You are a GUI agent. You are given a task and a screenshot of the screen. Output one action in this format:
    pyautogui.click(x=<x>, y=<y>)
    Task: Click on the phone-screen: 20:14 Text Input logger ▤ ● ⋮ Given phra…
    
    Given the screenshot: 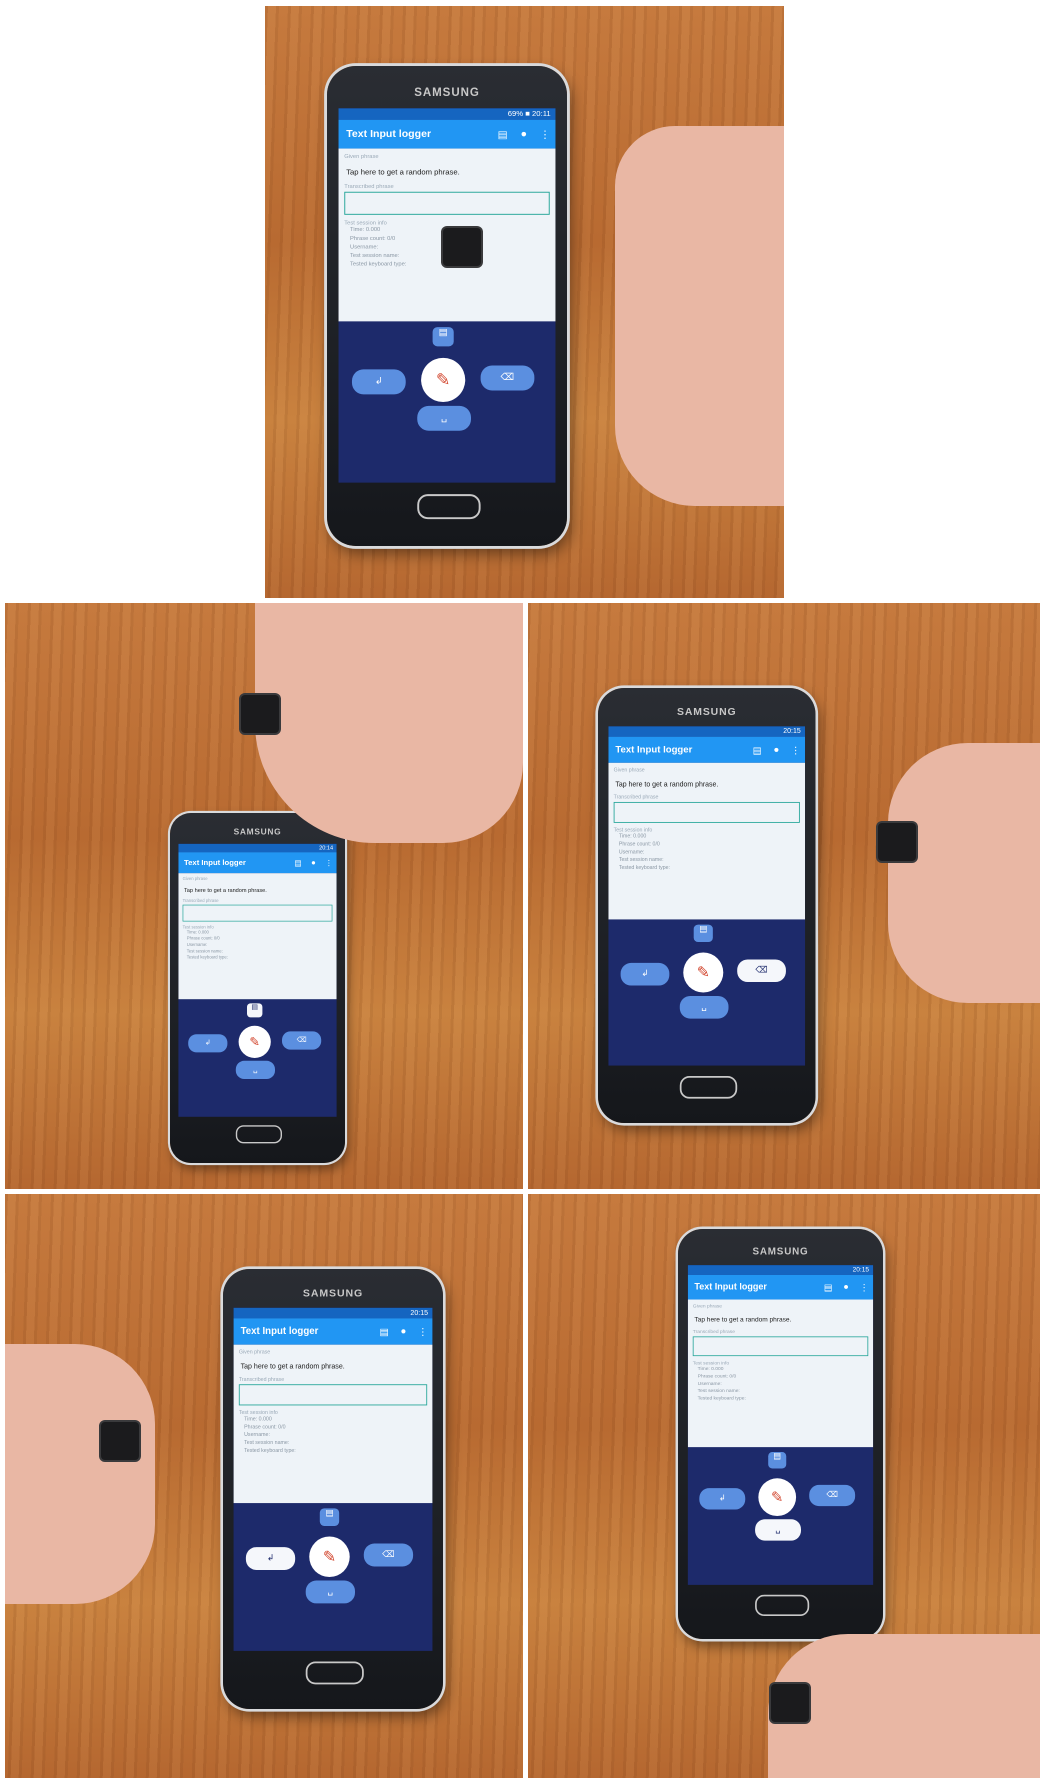 What is the action you would take?
    pyautogui.click(x=257, y=980)
    